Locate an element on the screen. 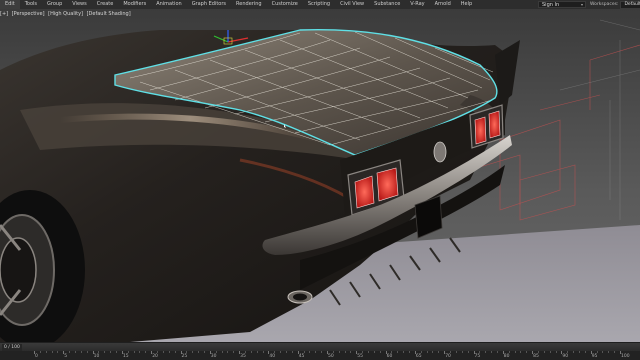 The height and width of the screenshot is (360, 640). menu-item-animation: Animation is located at coordinates (169, 4).